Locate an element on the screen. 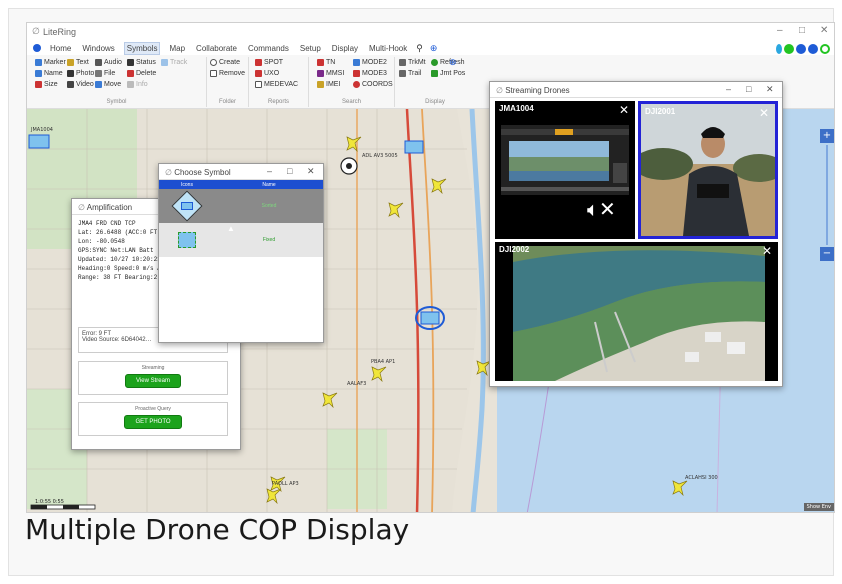 The width and height of the screenshot is (842, 584). name-button: Name is located at coordinates (49, 73).